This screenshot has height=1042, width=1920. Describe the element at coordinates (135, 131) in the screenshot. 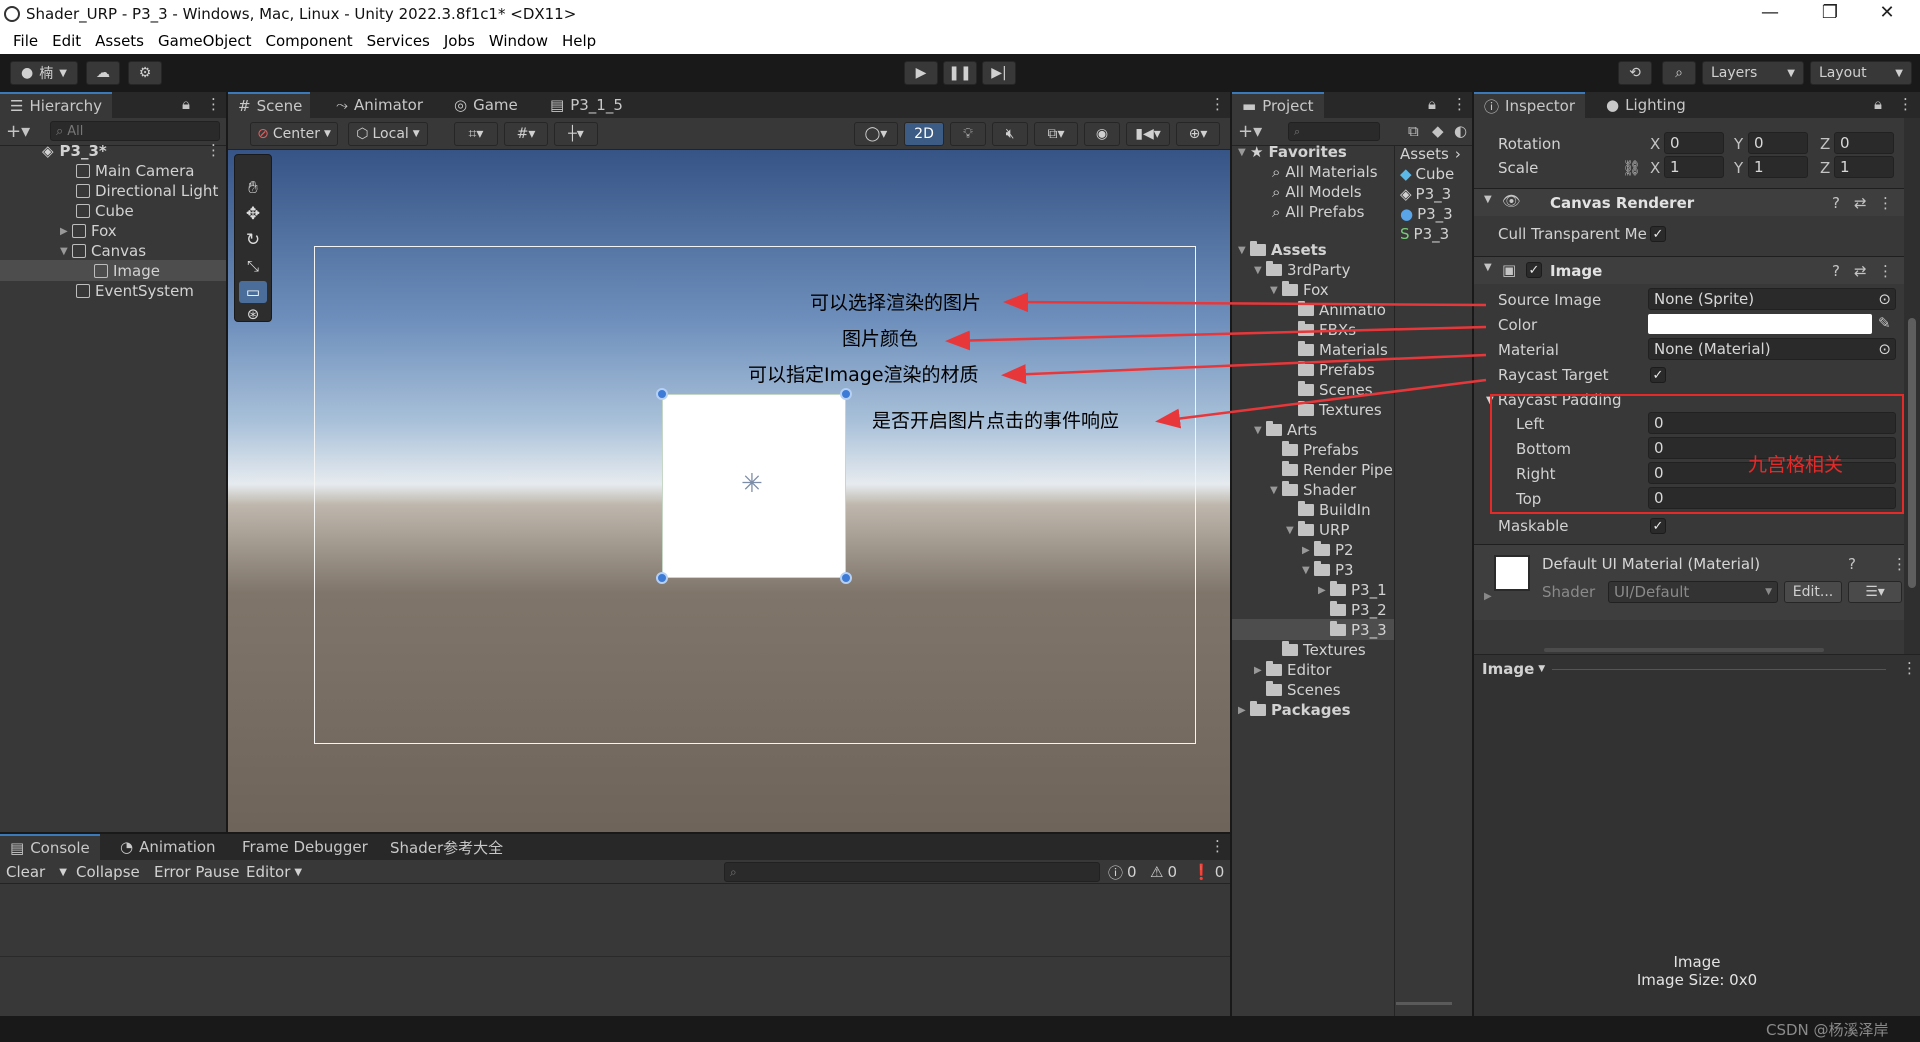

I see `hierarchy-search-input: ⌕ All` at that location.